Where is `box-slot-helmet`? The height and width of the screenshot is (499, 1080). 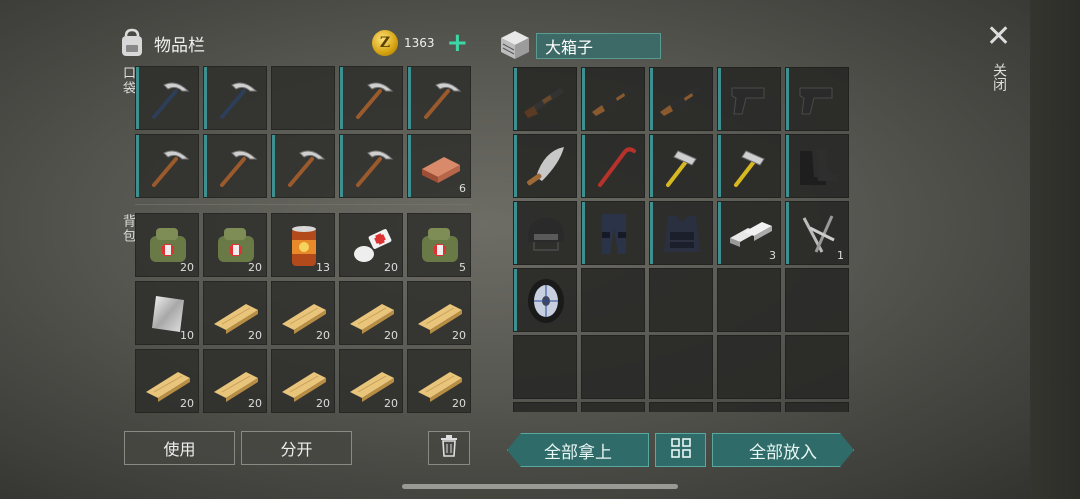 box-slot-helmet is located at coordinates (545, 233).